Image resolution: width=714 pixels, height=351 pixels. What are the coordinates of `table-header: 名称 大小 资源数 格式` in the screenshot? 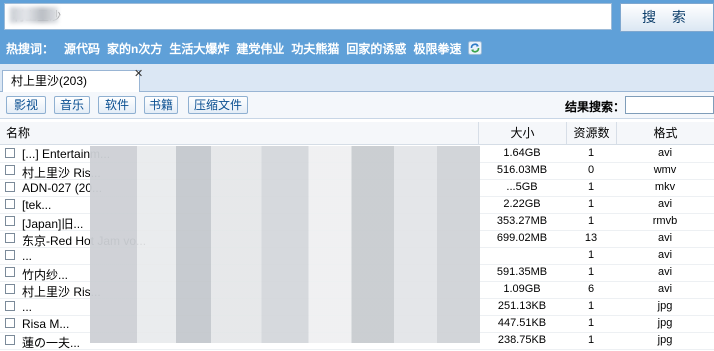 It's located at (357, 133).